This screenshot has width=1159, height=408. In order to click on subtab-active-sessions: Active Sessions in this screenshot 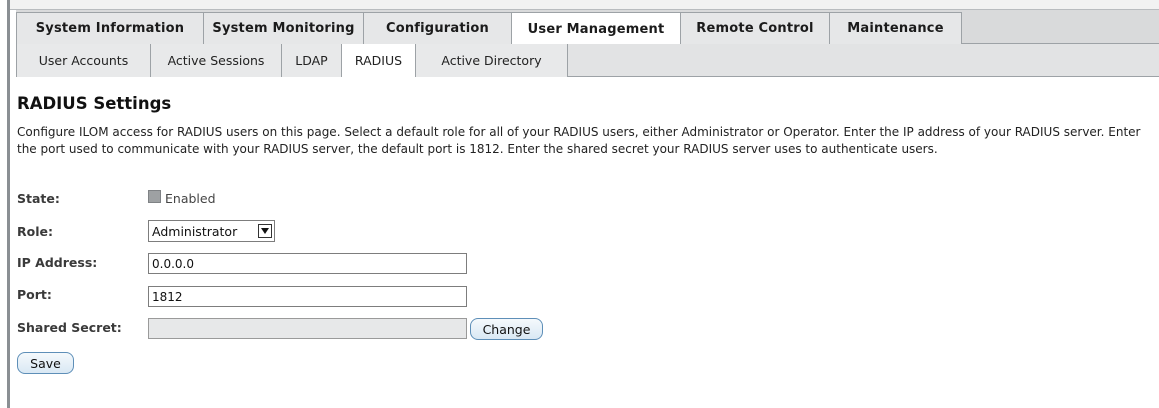, I will do `click(216, 60)`.